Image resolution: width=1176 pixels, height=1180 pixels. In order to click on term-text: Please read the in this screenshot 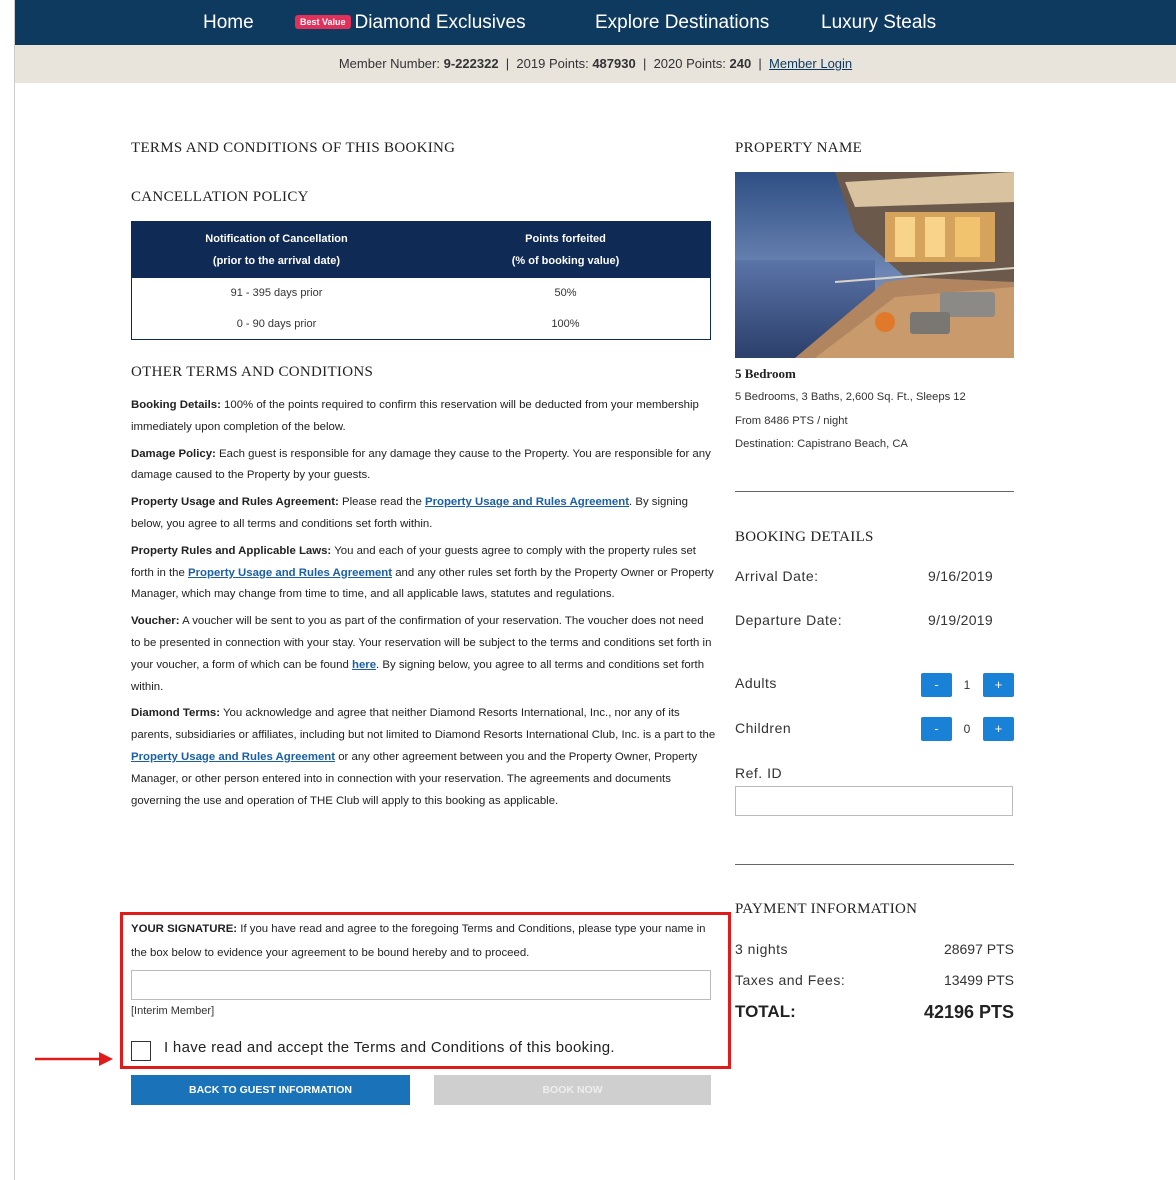, I will do `click(381, 502)`.